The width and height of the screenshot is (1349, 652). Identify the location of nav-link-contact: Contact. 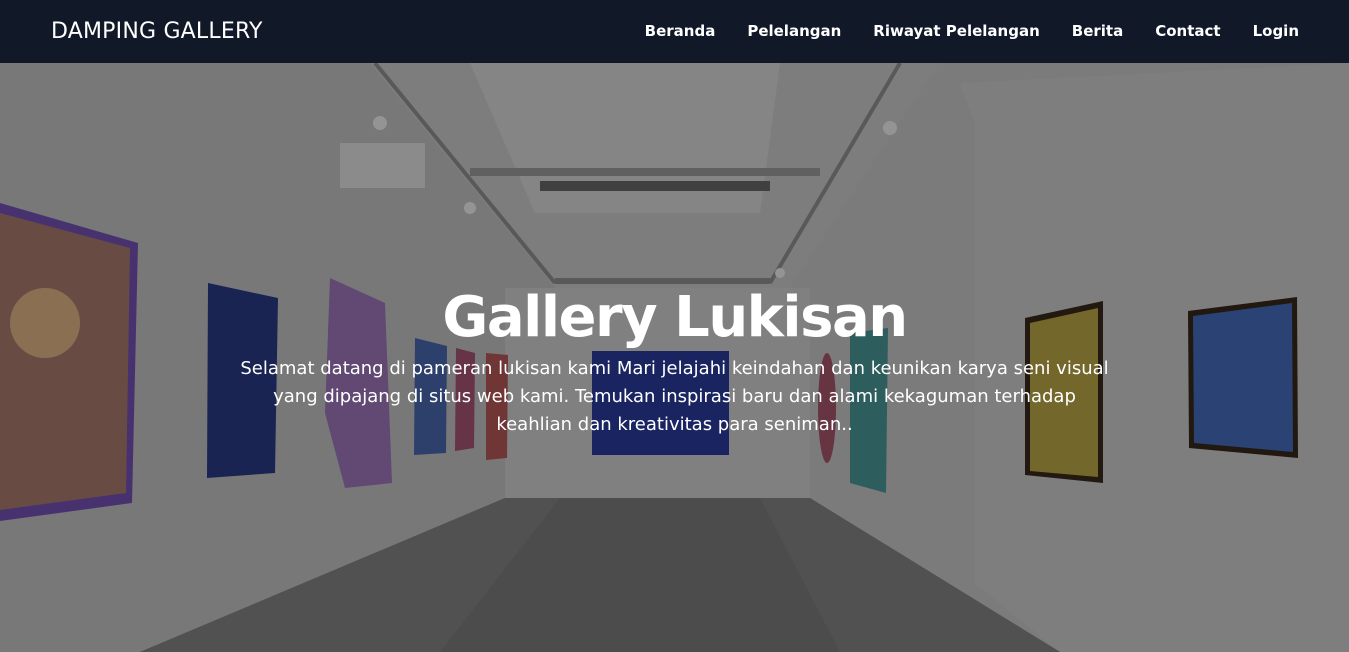
(1187, 31).